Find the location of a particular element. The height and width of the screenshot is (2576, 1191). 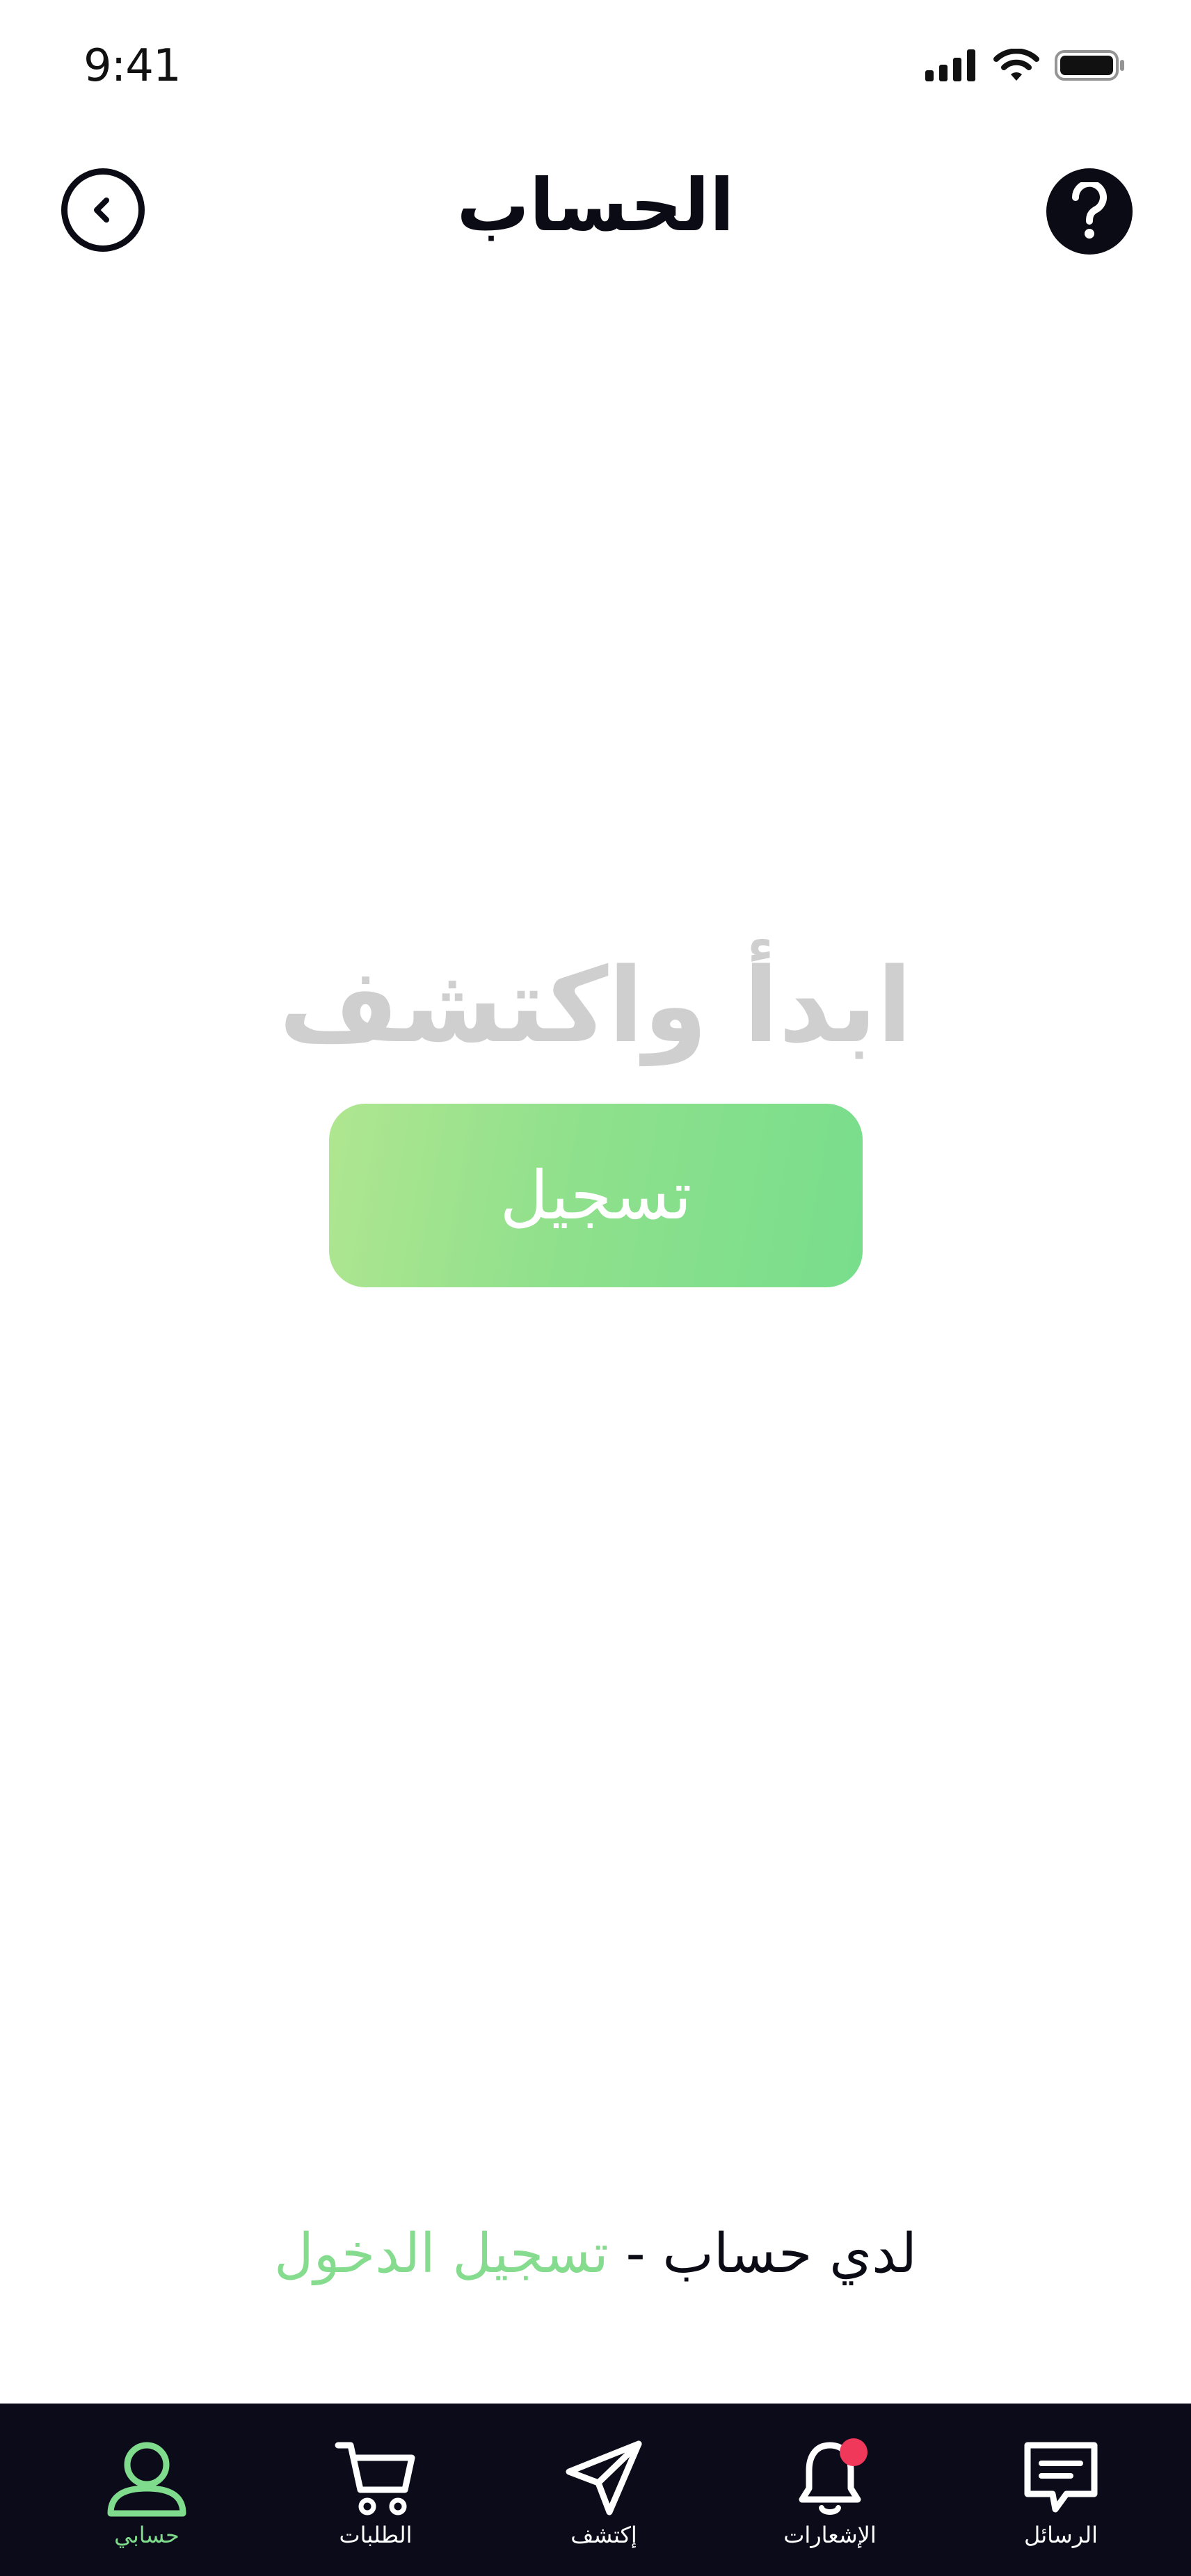

login-prompt-text: لدي حساب - is located at coordinates (771, 2254).